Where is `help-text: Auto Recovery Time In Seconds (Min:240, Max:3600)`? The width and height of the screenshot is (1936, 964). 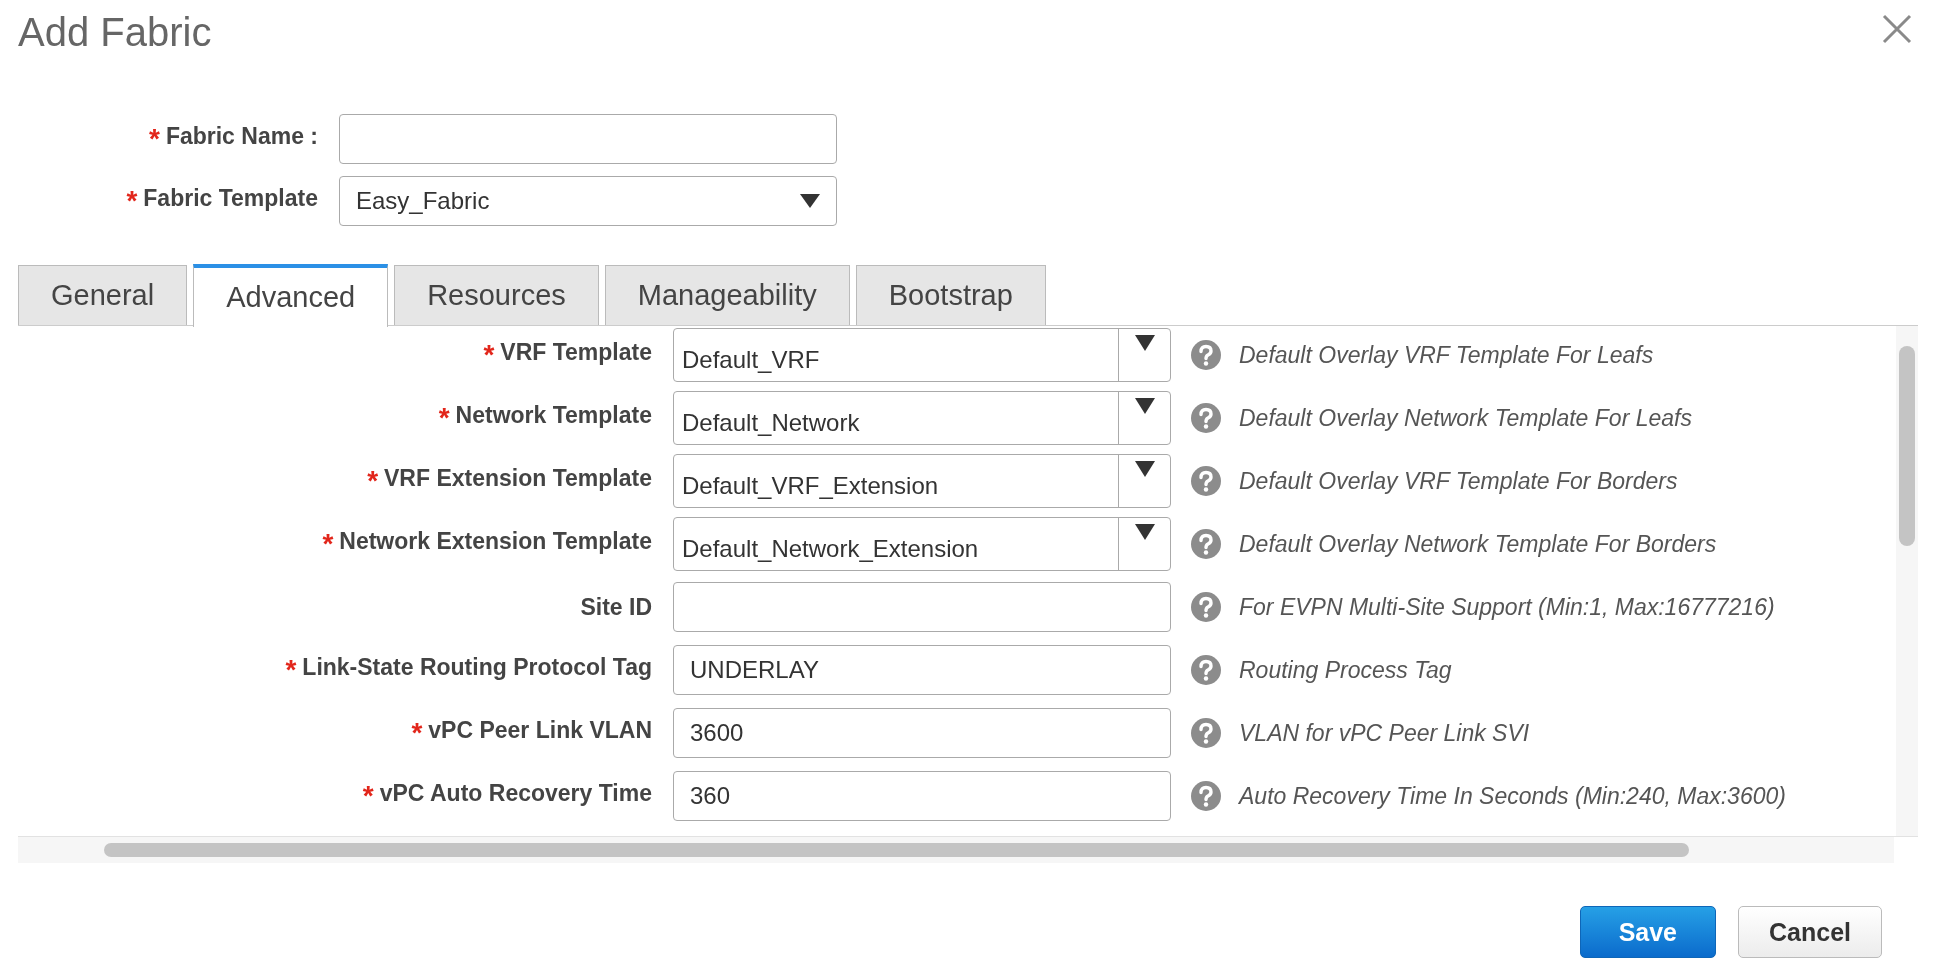 help-text: Auto Recovery Time In Seconds (Min:240, Max:3600) is located at coordinates (1512, 796).